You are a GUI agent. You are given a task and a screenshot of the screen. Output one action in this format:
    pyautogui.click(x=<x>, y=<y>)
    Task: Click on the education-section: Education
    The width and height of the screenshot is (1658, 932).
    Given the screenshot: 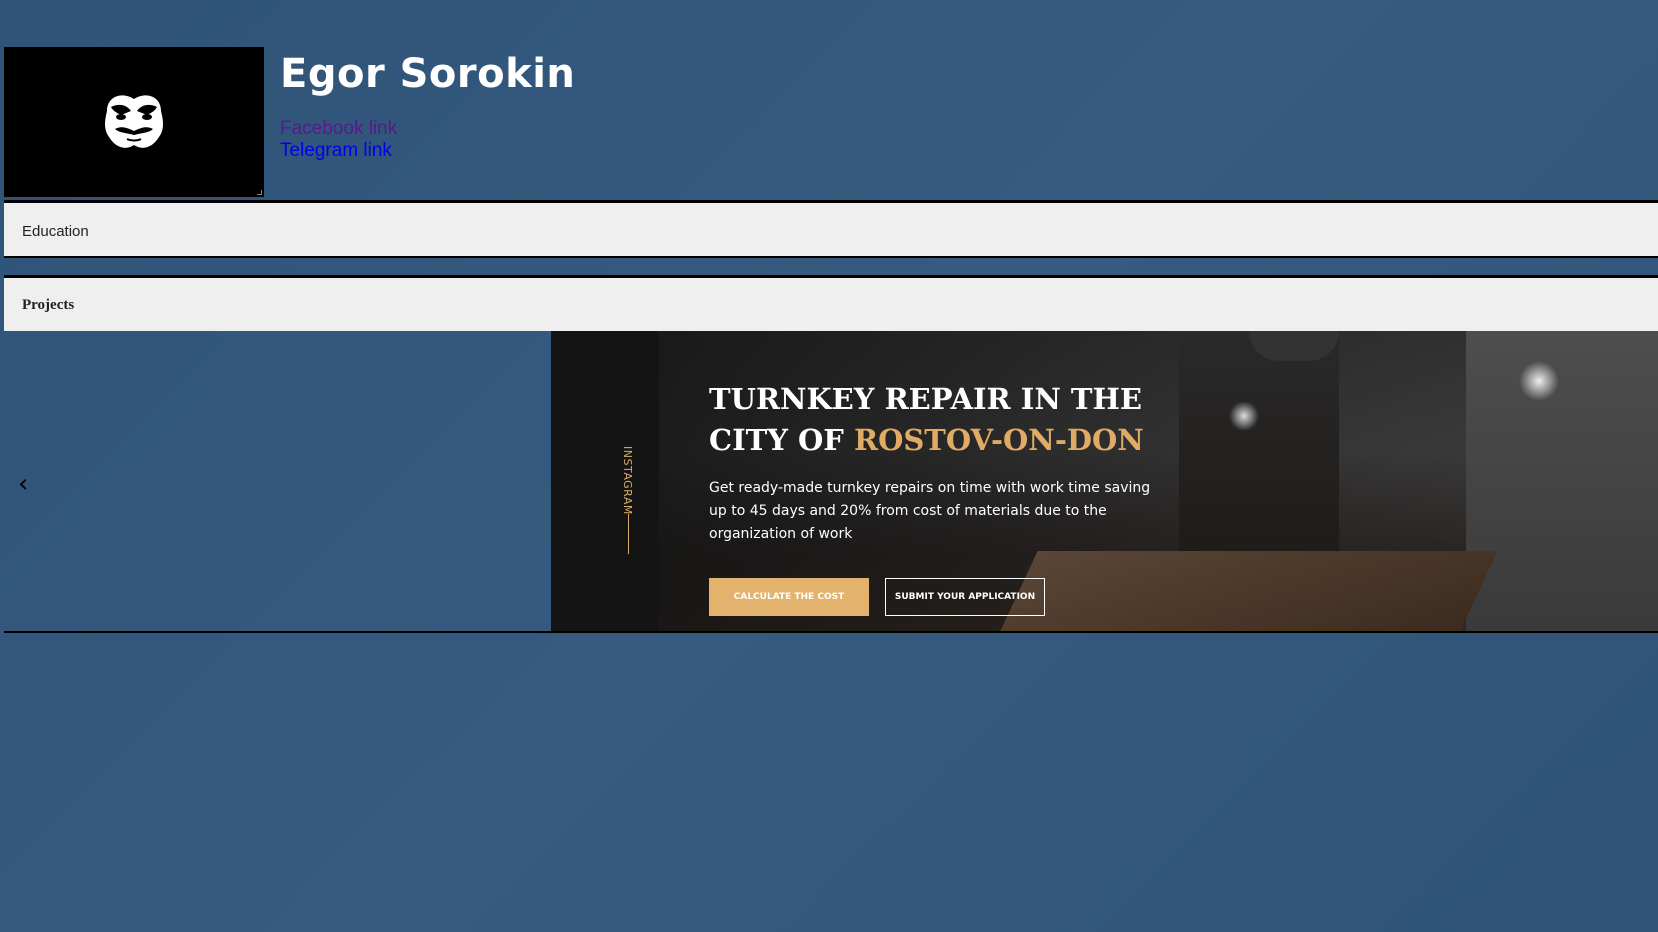 What is the action you would take?
    pyautogui.click(x=831, y=229)
    